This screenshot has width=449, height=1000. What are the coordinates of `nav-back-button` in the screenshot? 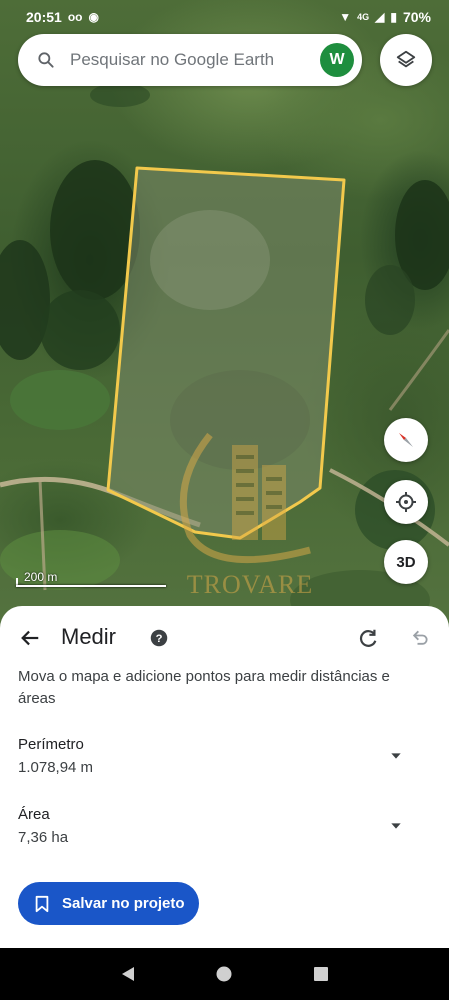 It's located at (128, 974).